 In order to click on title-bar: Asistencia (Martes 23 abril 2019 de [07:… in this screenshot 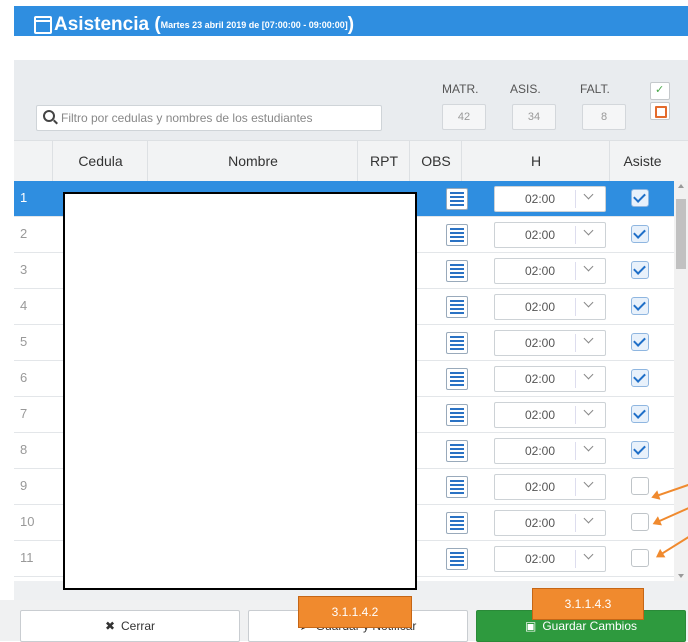, I will do `click(351, 21)`.